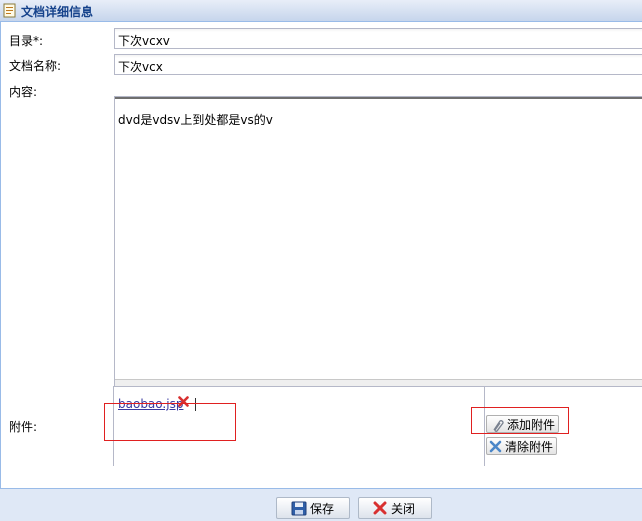 Image resolution: width=642 pixels, height=521 pixels. I want to click on content-label: 内容:, so click(23, 92).